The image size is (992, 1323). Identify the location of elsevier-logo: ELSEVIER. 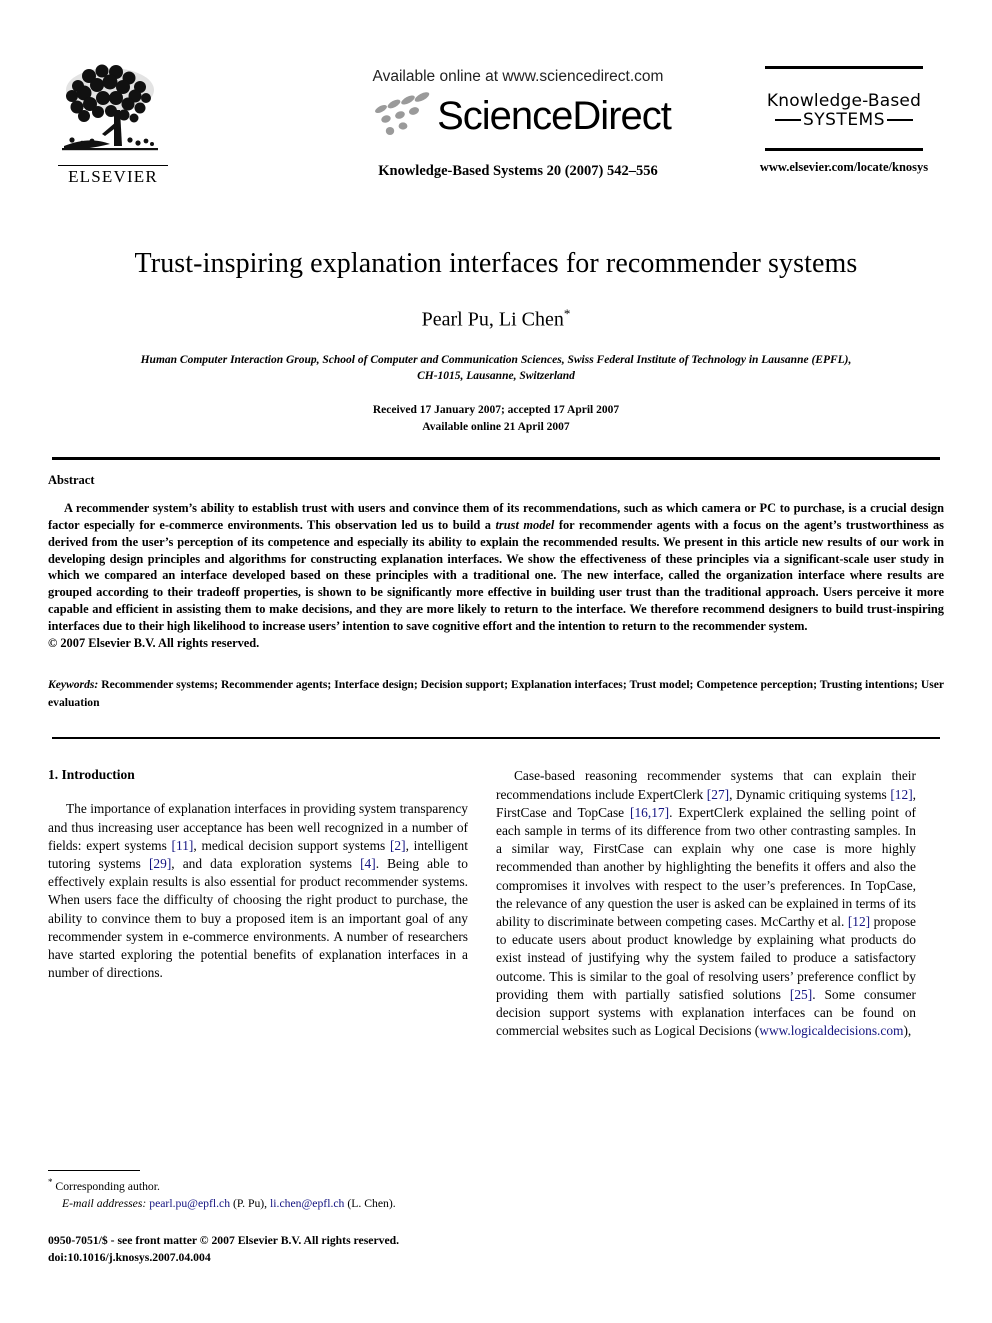
(113, 123).